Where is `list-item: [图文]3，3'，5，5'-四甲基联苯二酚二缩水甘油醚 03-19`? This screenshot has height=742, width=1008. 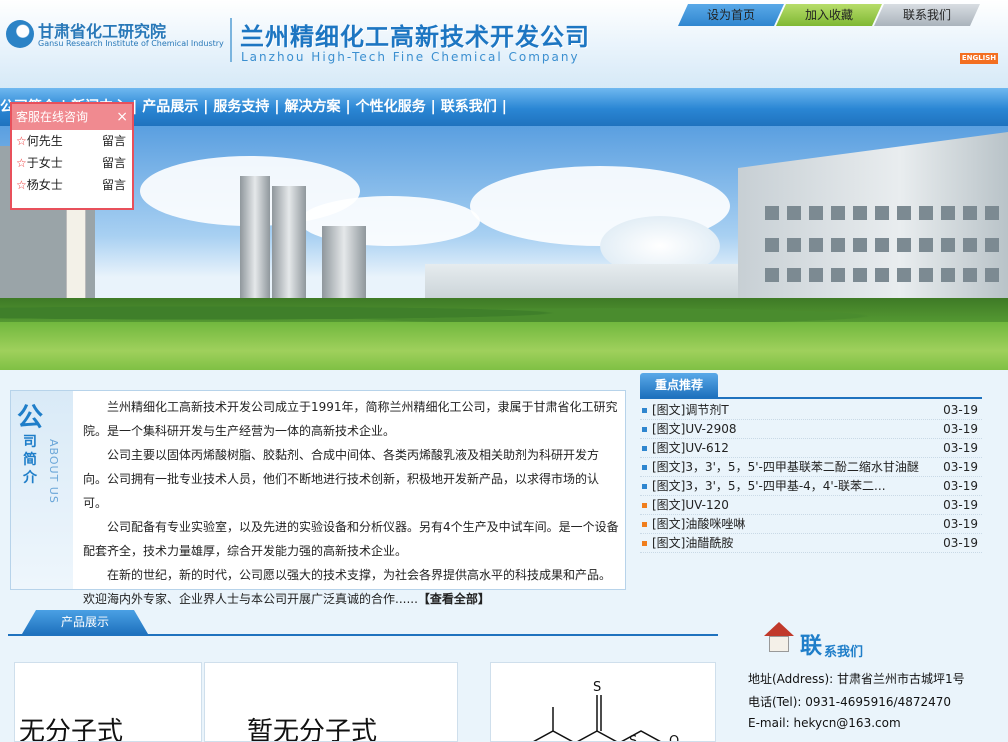 list-item: [图文]3，3'，5，5'-四甲基联苯二酚二缩水甘油醚 03-19 is located at coordinates (811, 467).